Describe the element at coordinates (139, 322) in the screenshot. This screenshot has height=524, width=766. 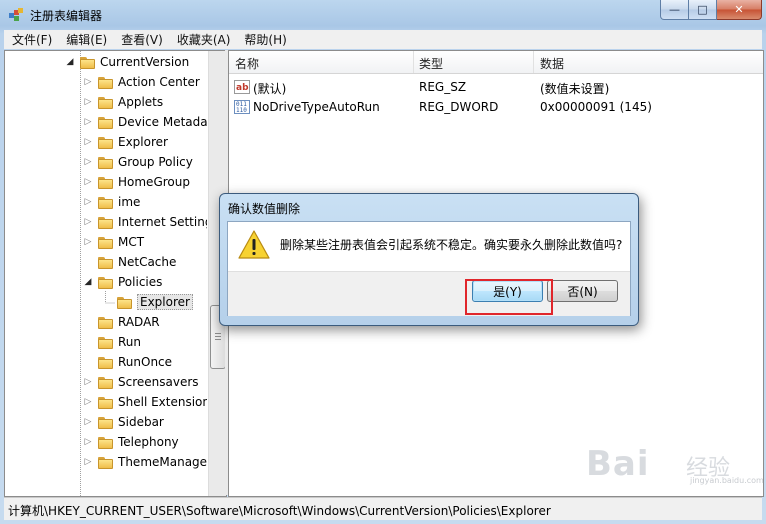
I see `tree-node-label: RADAR` at that location.